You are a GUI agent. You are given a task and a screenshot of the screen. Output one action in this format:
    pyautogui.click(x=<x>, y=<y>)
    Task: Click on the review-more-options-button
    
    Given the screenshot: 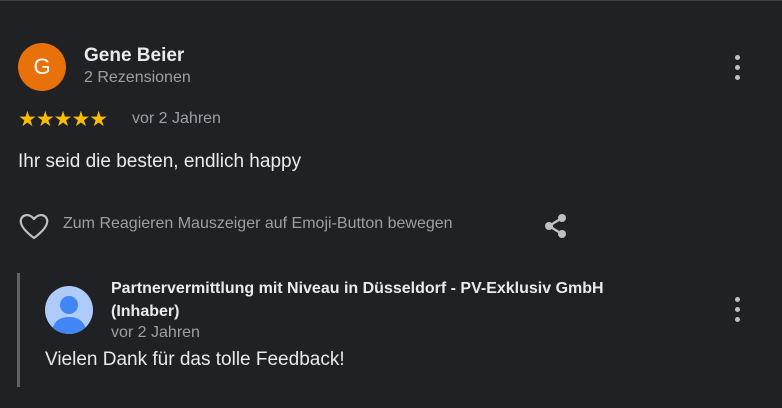 What is the action you would take?
    pyautogui.click(x=737, y=68)
    